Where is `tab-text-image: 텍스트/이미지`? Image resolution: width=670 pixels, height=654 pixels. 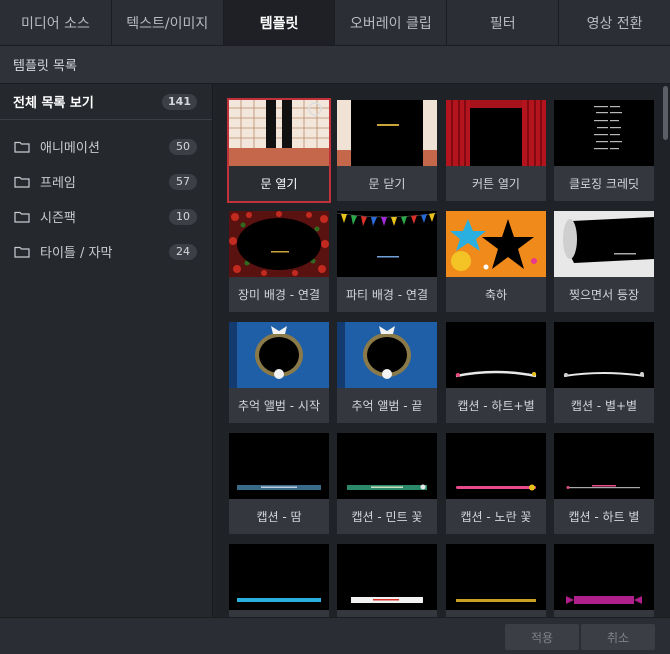
tab-text-image: 텍스트/이미지 is located at coordinates (168, 22).